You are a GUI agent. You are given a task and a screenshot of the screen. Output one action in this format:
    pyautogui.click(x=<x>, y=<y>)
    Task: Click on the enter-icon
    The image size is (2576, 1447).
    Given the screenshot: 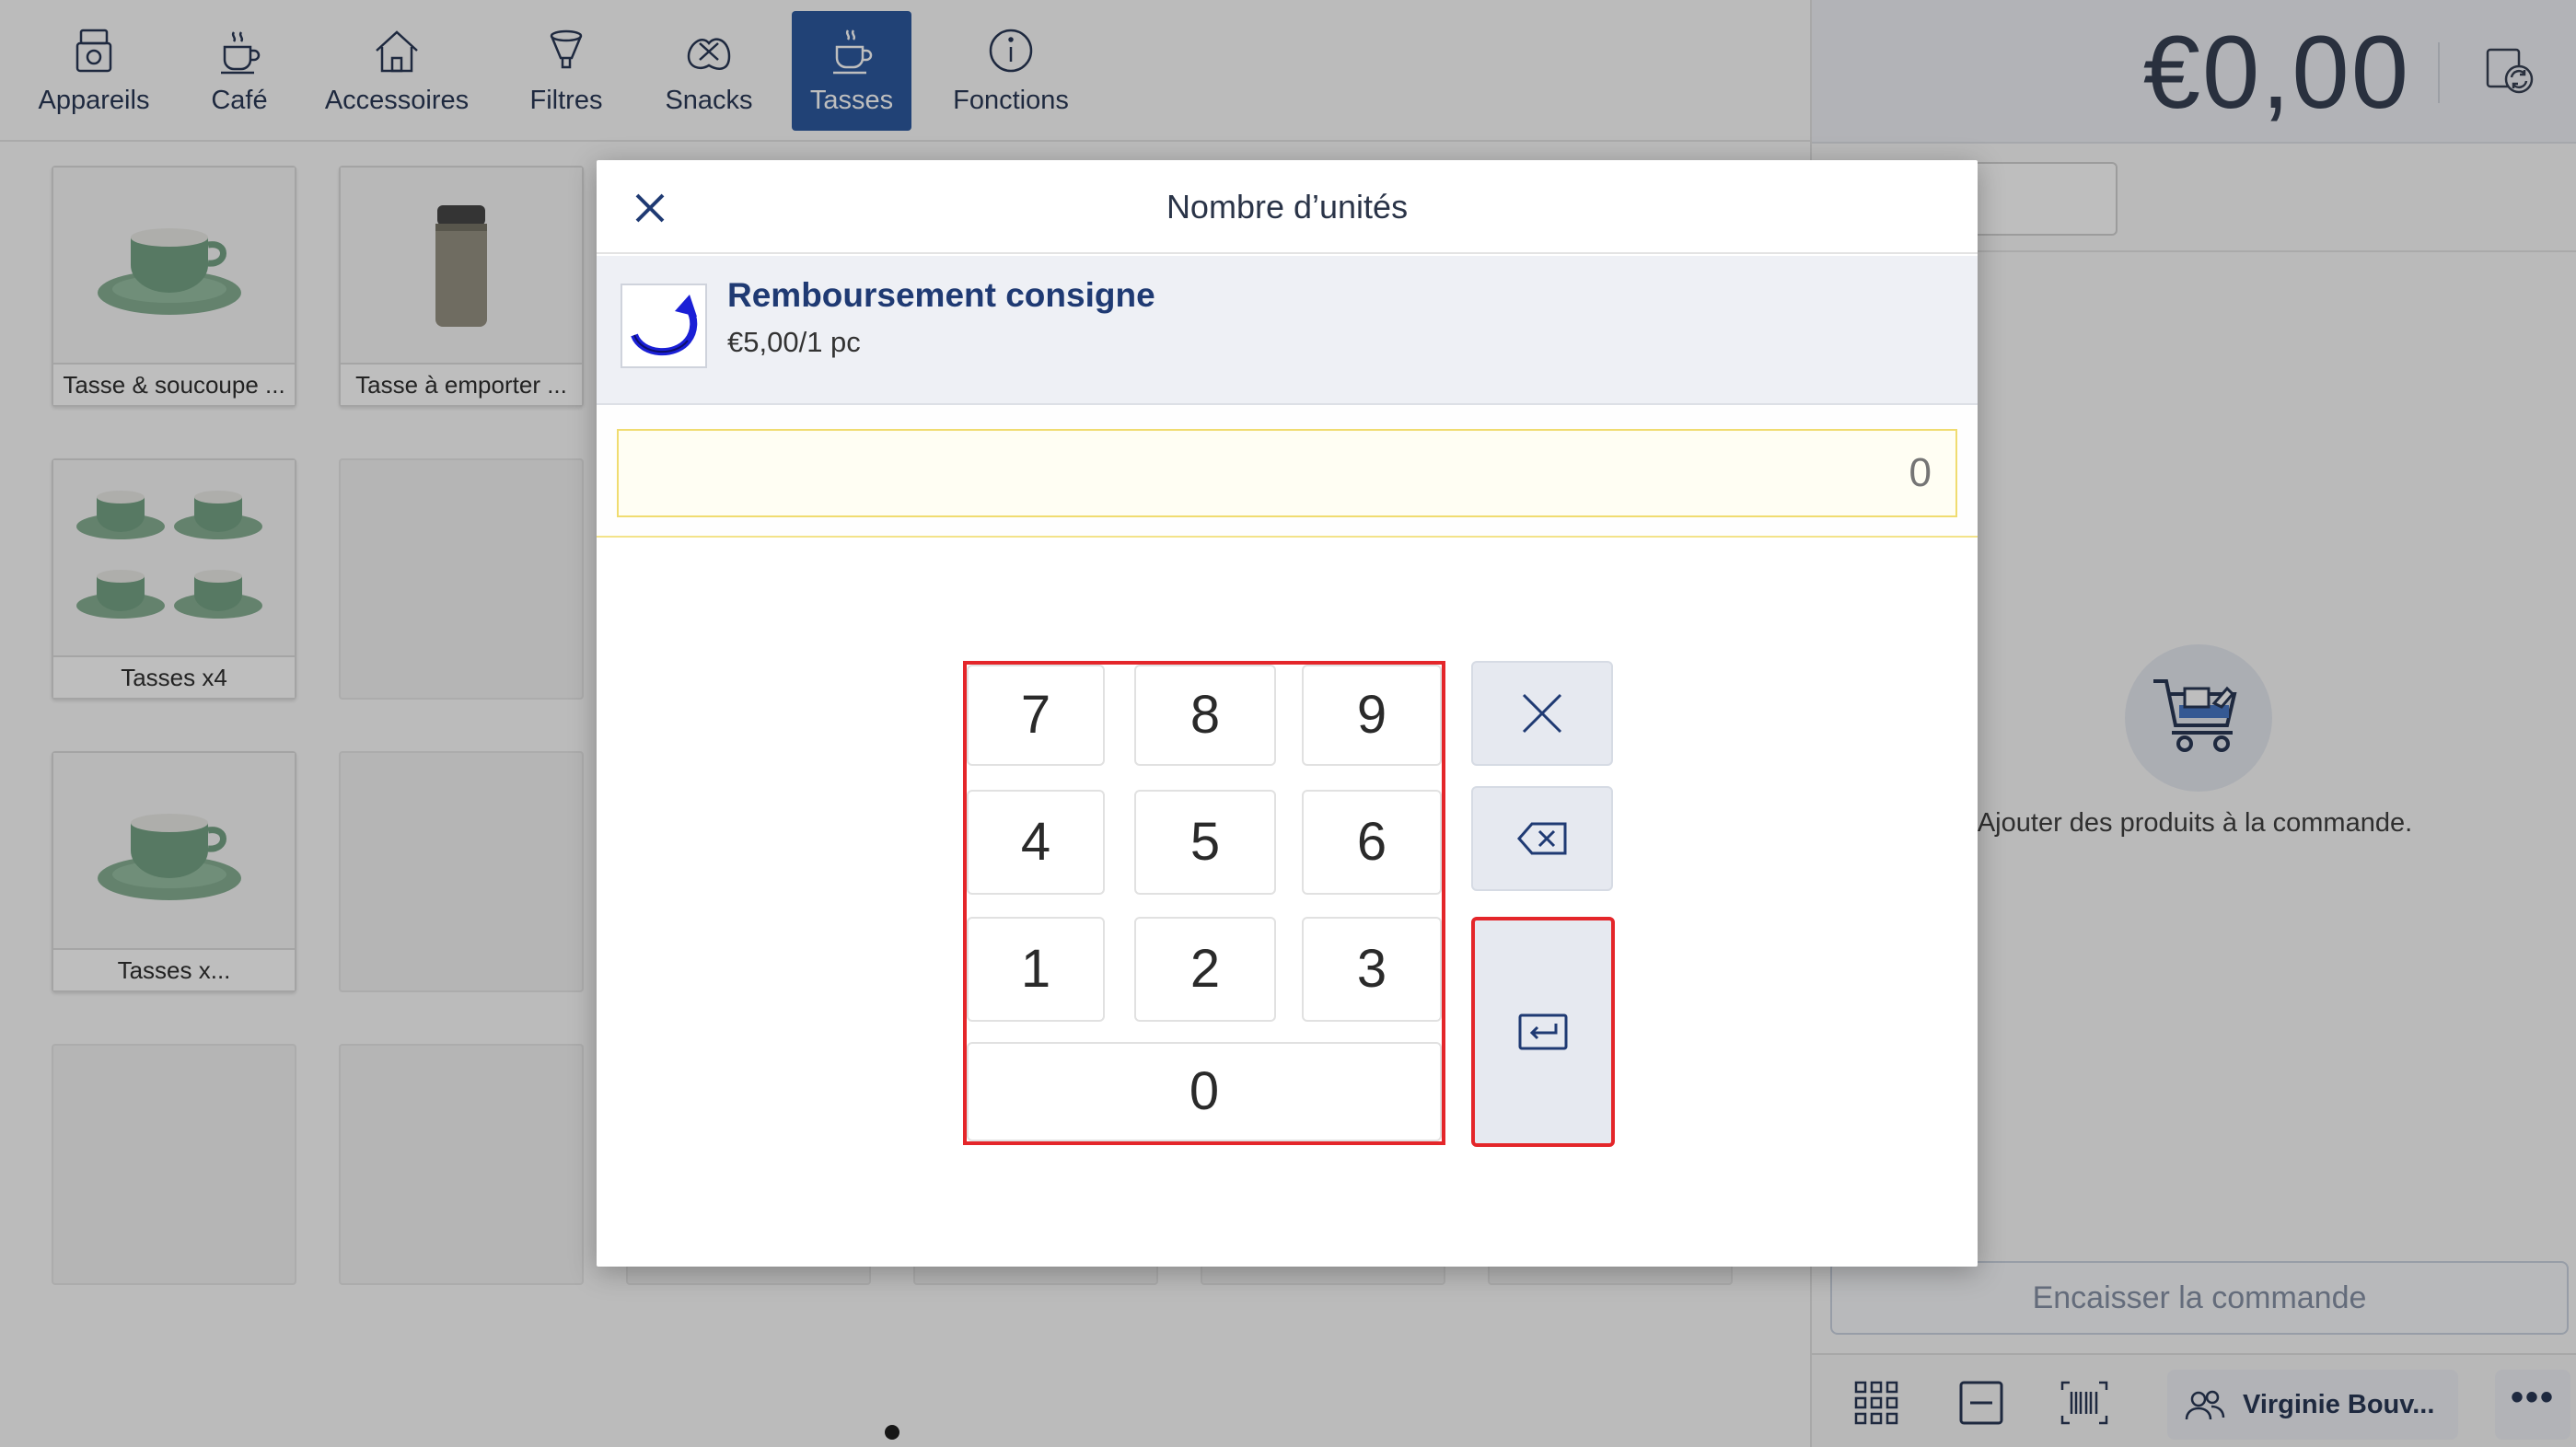 What is the action you would take?
    pyautogui.click(x=1543, y=1031)
    